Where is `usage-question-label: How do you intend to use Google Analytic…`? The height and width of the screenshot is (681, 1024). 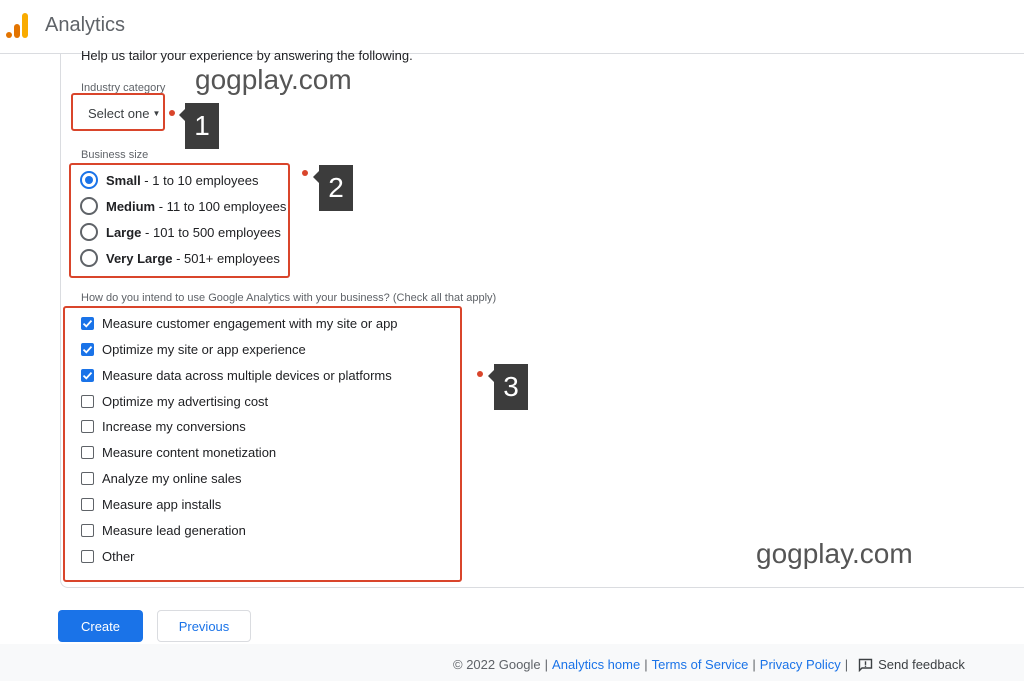 usage-question-label: How do you intend to use Google Analytic… is located at coordinates (289, 298).